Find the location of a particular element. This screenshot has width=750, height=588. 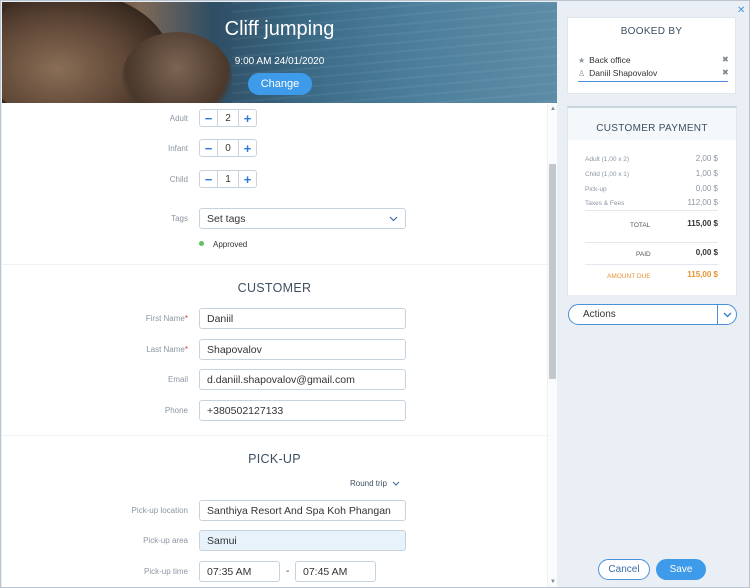

trip-type-dropdown: Round trip is located at coordinates (375, 483).